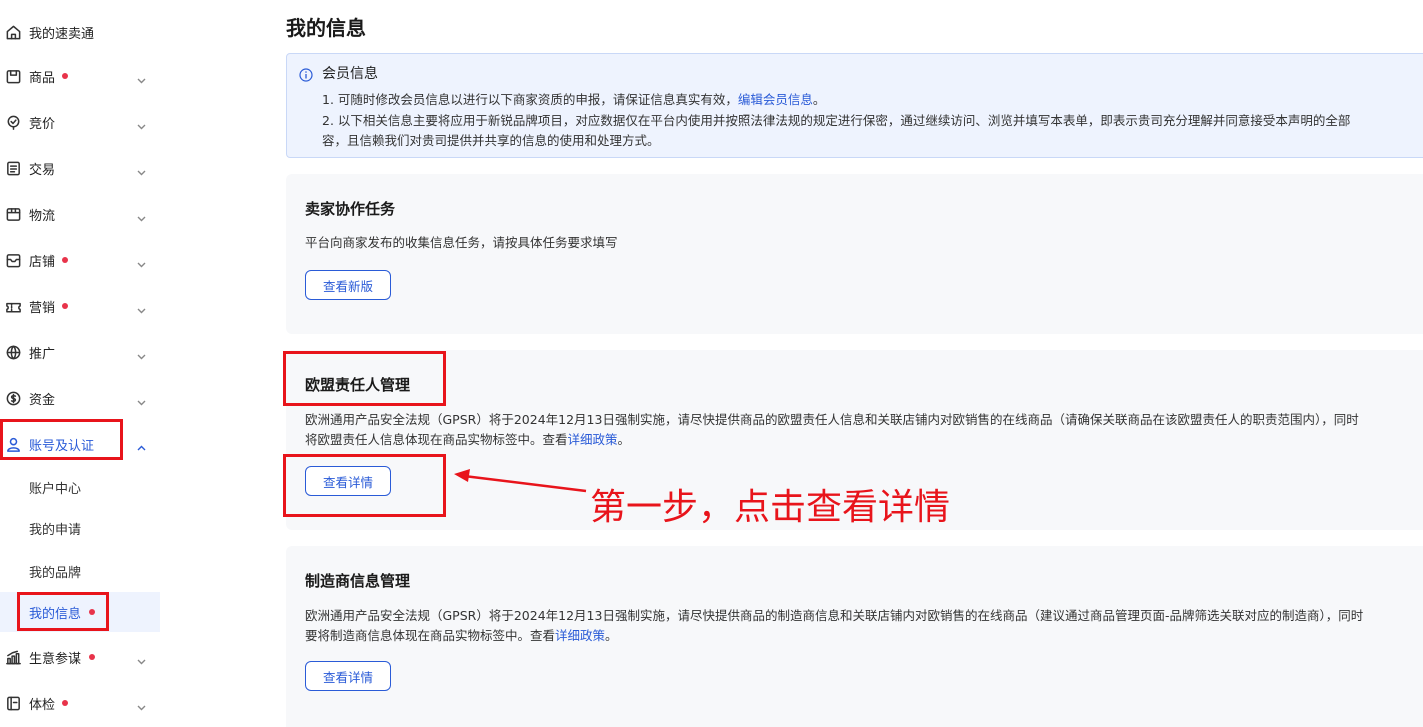 This screenshot has height=727, width=1423. I want to click on card-title: 卖家协作任务, so click(350, 209).